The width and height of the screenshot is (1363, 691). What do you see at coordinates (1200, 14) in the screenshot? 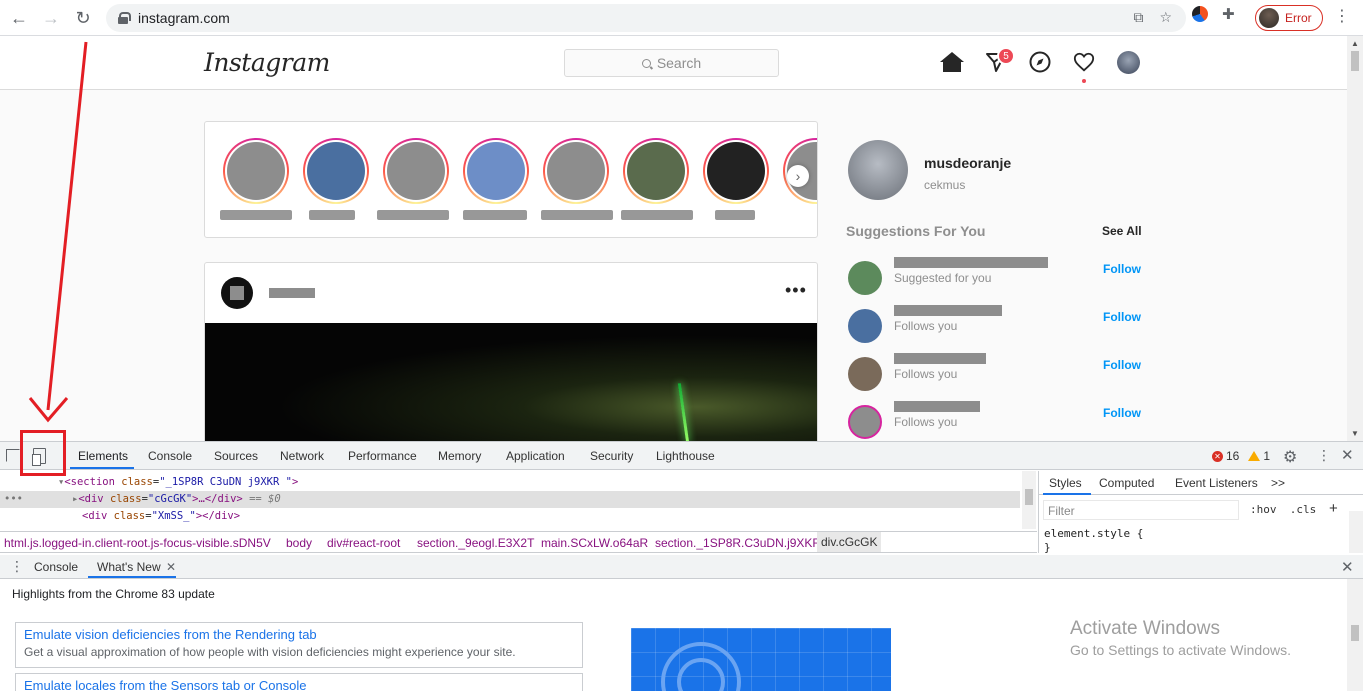
I see `extension-icon` at bounding box center [1200, 14].